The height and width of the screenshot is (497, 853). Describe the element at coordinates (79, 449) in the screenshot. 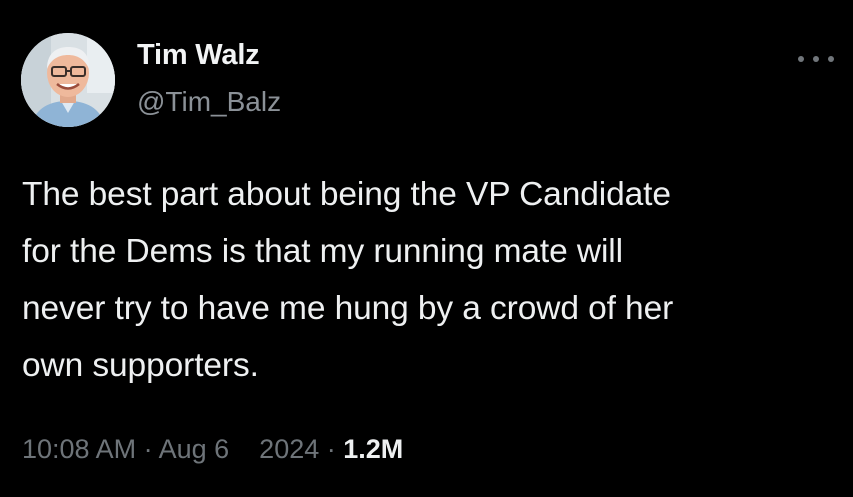

I see `tweet-time: 10:08 AM` at that location.